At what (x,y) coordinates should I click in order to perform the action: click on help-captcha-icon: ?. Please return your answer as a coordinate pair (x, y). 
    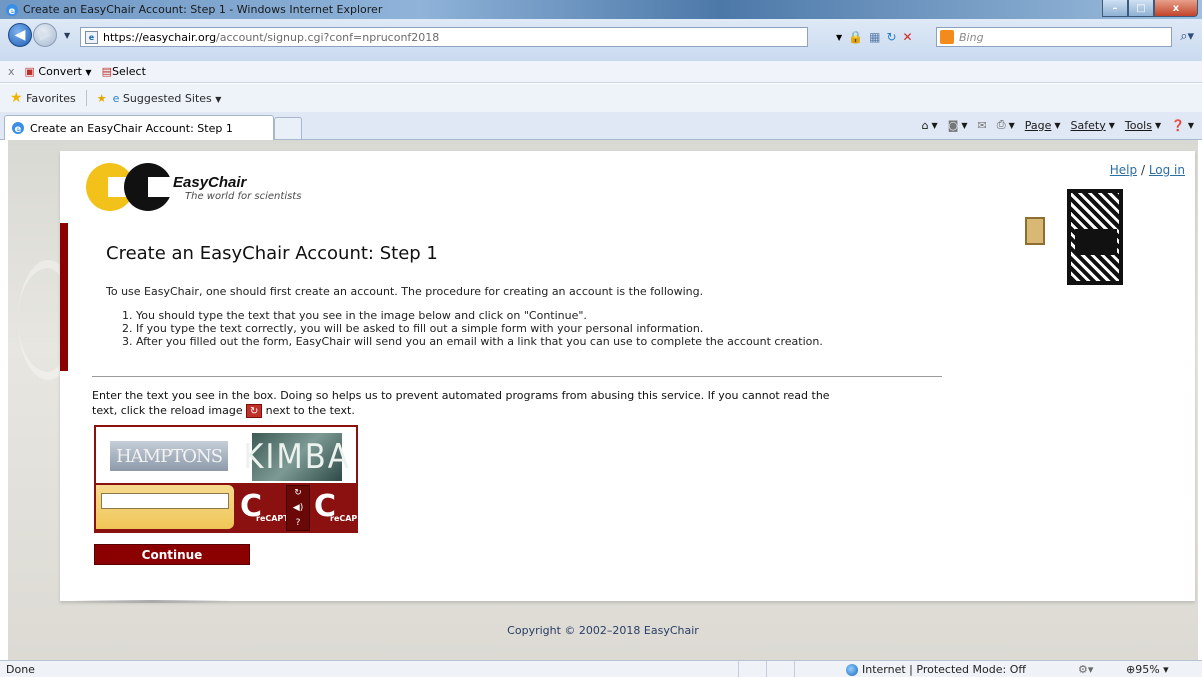
    Looking at the image, I should click on (298, 523).